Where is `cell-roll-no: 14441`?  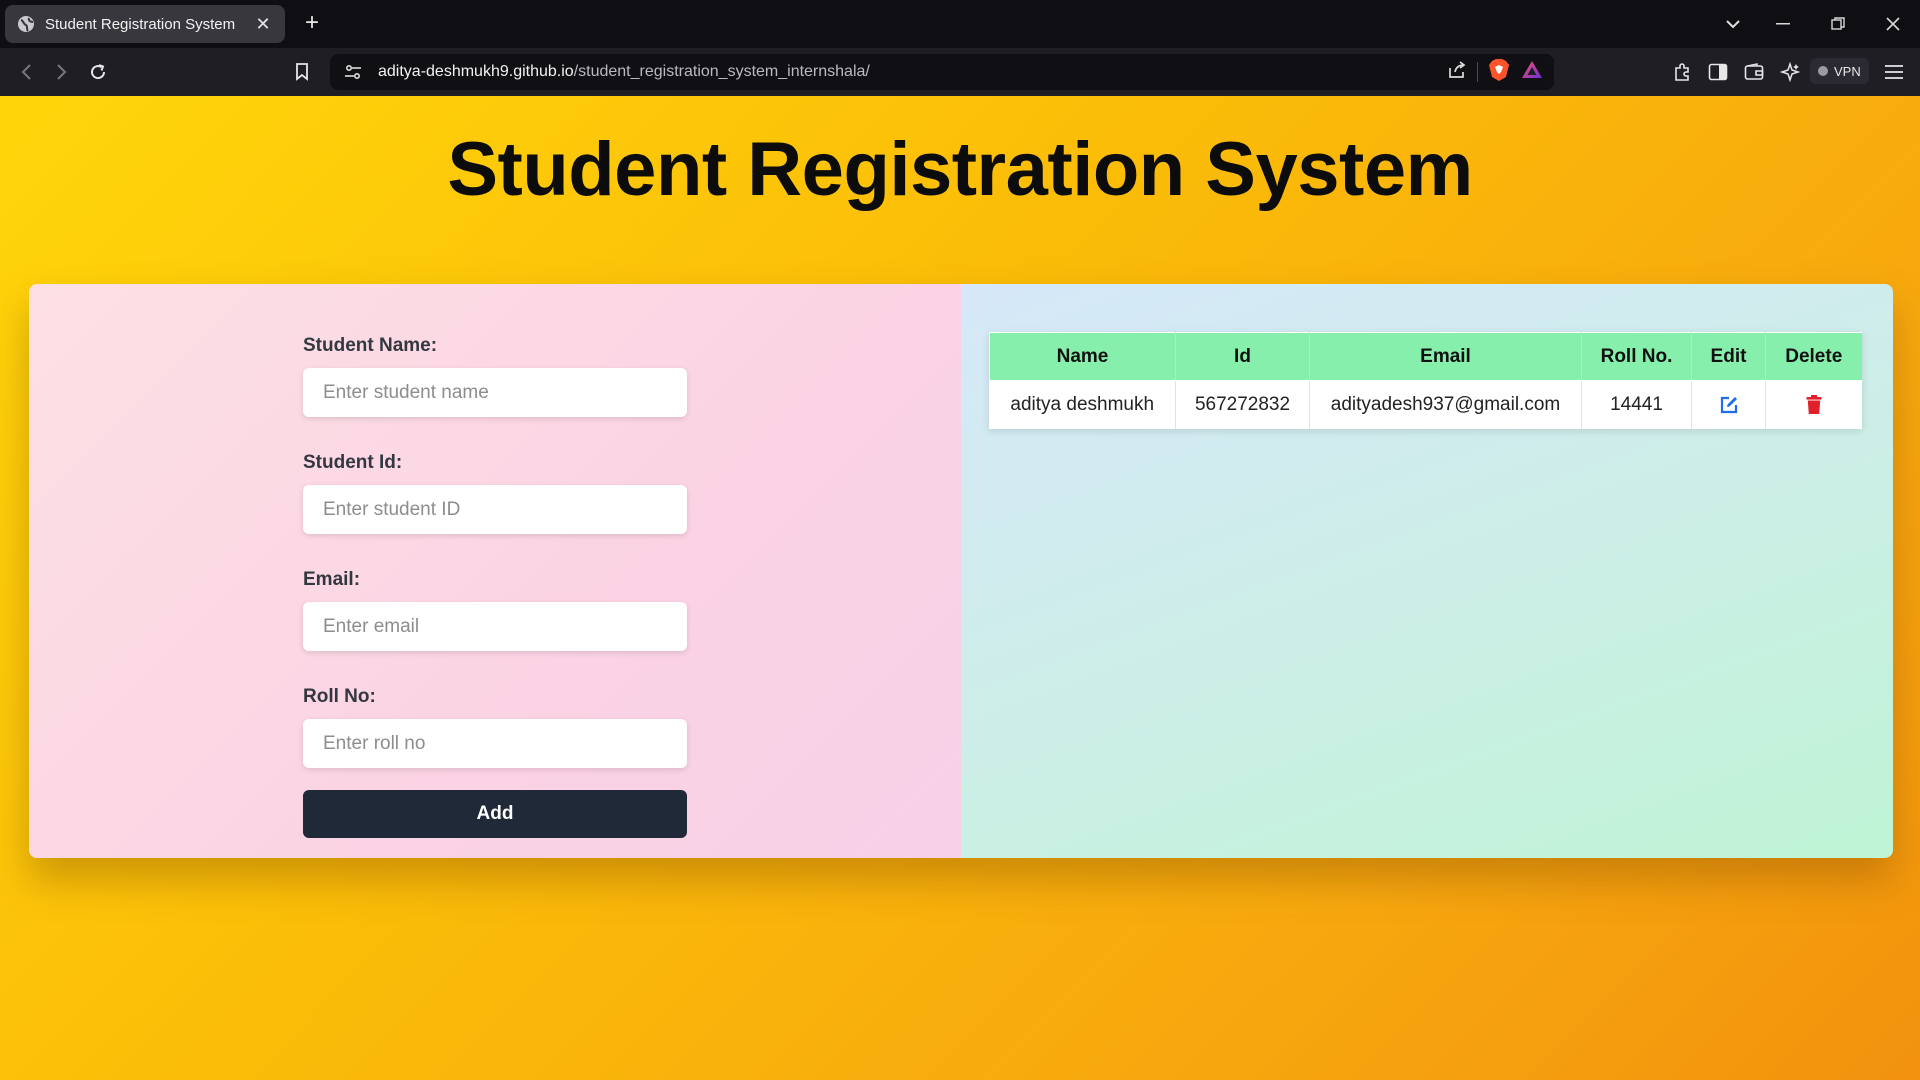 cell-roll-no: 14441 is located at coordinates (1636, 404).